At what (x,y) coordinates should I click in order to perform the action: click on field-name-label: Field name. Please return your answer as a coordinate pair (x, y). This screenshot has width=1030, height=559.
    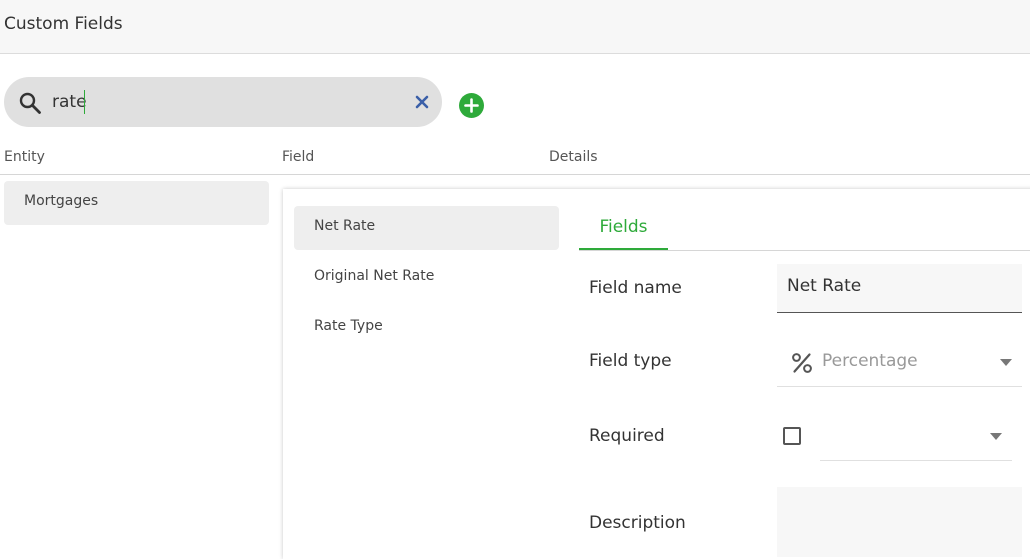
    Looking at the image, I should click on (635, 288).